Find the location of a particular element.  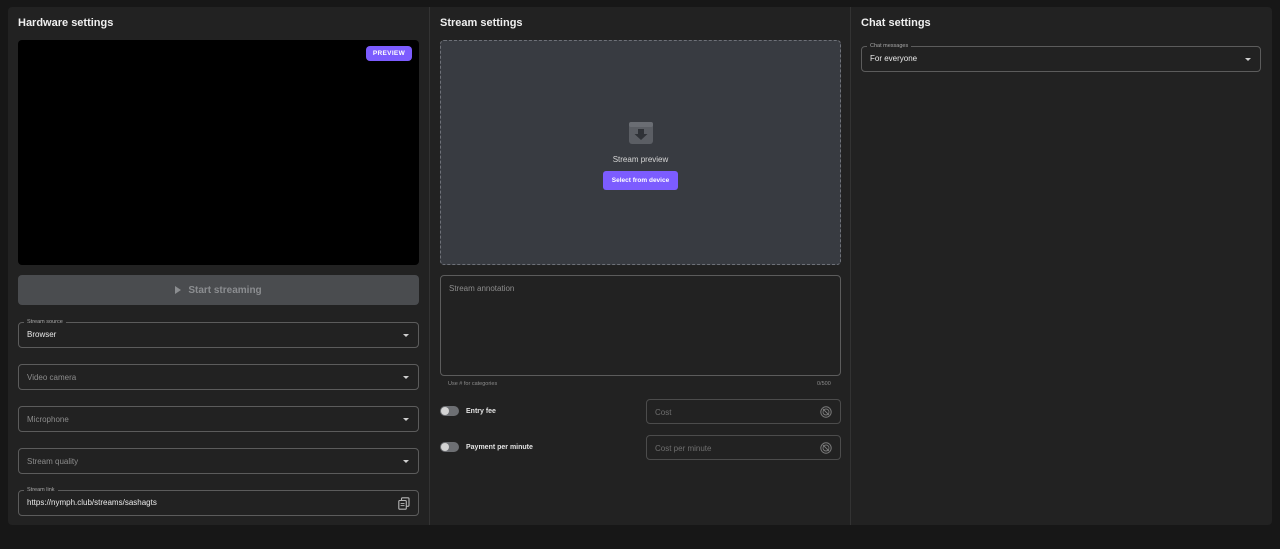

video-camera-placeholder: Video camera is located at coordinates (52, 377).